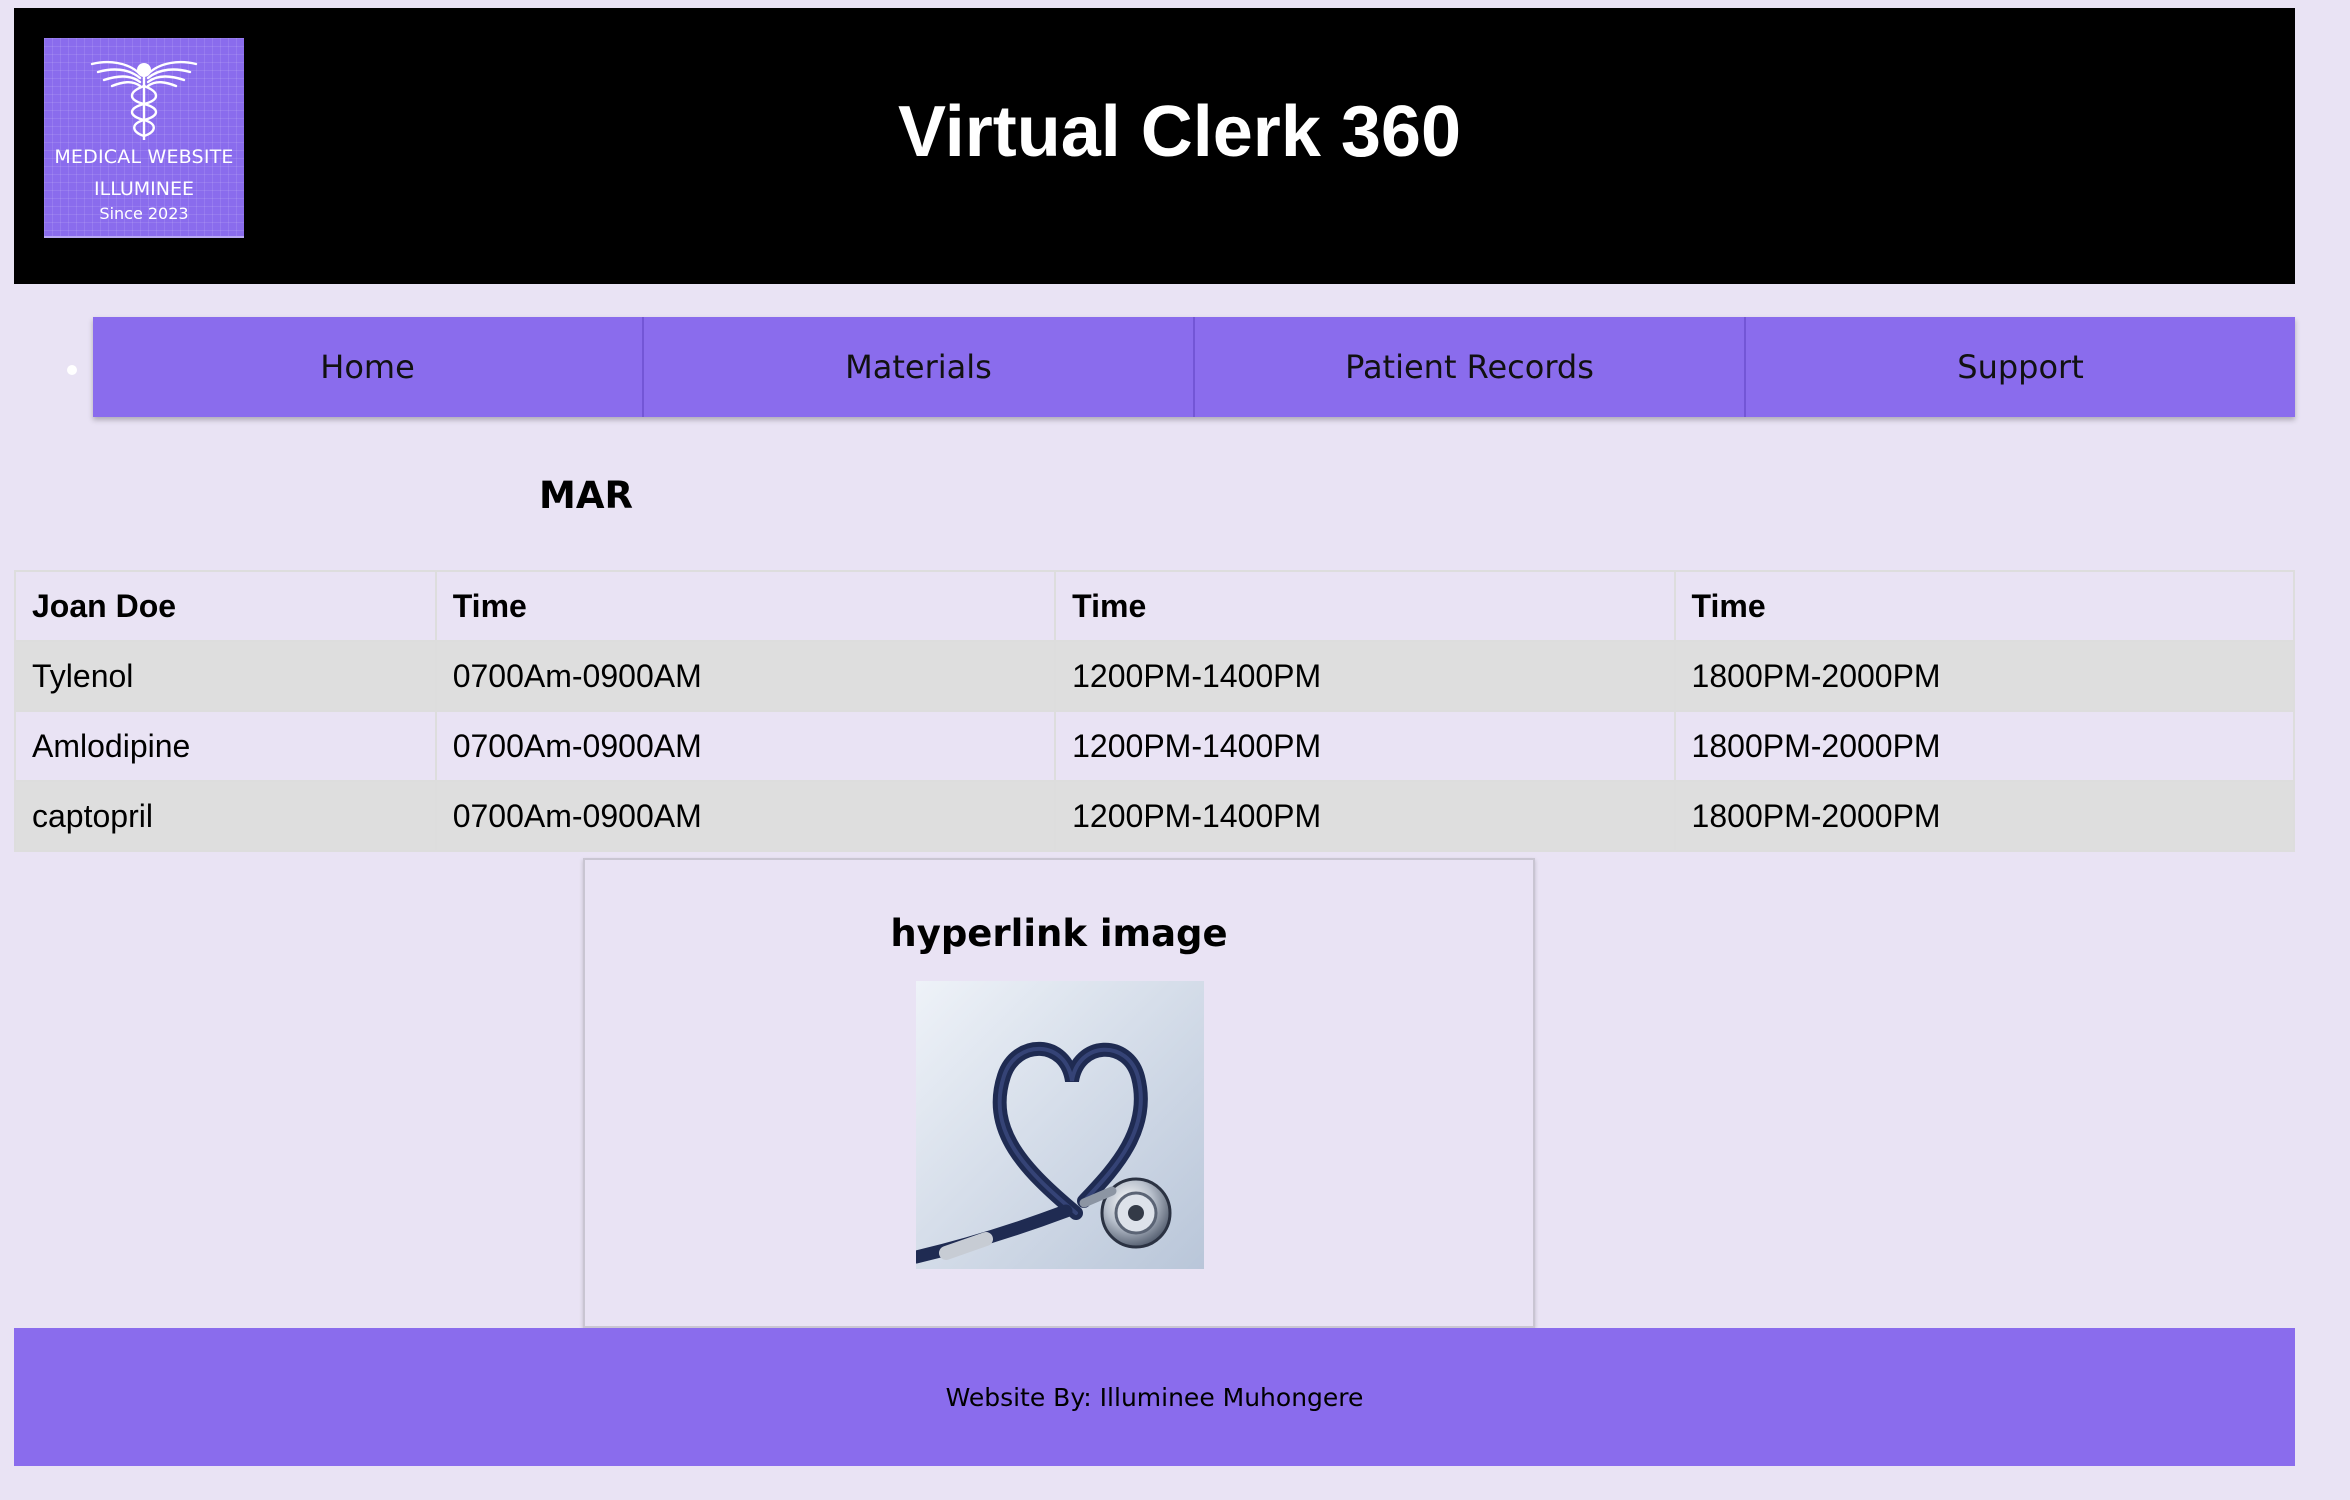 This screenshot has width=2350, height=1500. I want to click on nav-bullet, so click(72, 370).